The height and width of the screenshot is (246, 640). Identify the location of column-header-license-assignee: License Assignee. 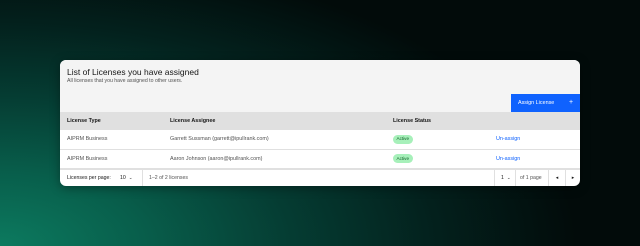
(193, 121).